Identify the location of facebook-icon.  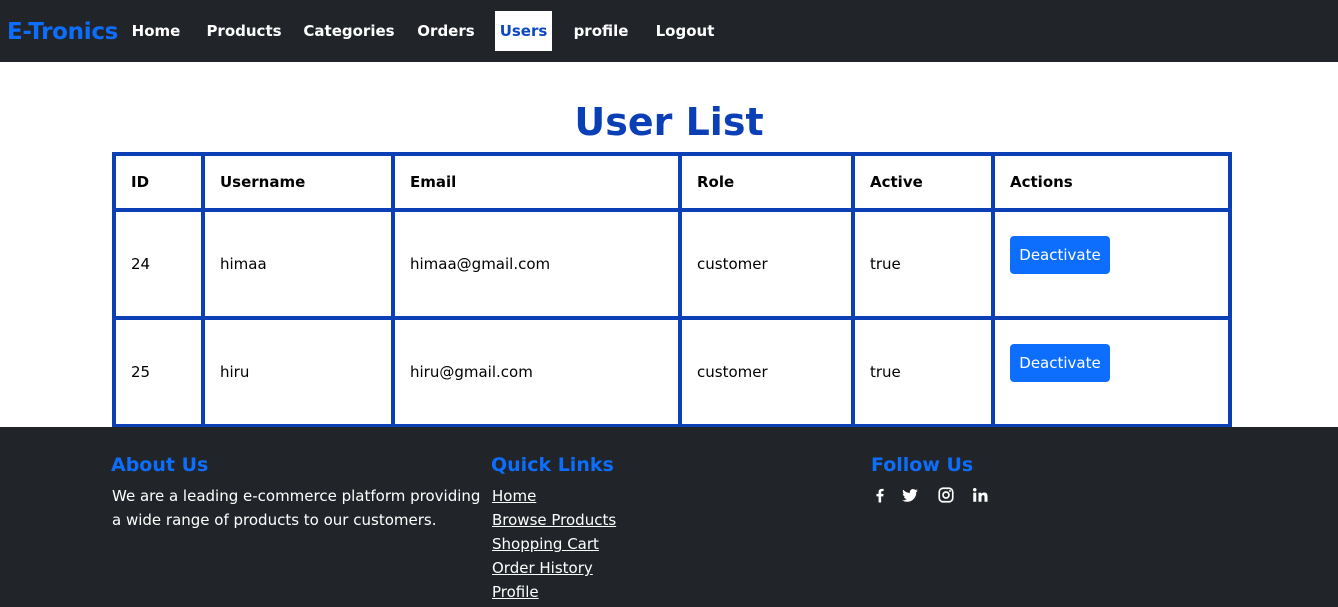
(880, 495).